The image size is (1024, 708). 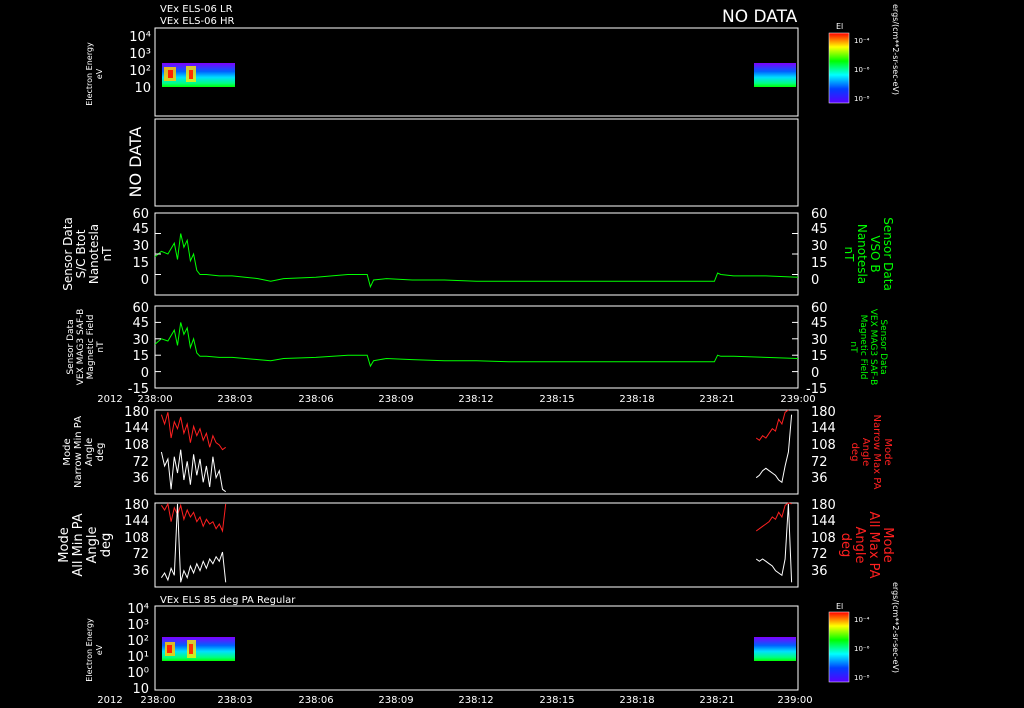 What do you see at coordinates (476, 162) in the screenshot?
I see `no-data-frame` at bounding box center [476, 162].